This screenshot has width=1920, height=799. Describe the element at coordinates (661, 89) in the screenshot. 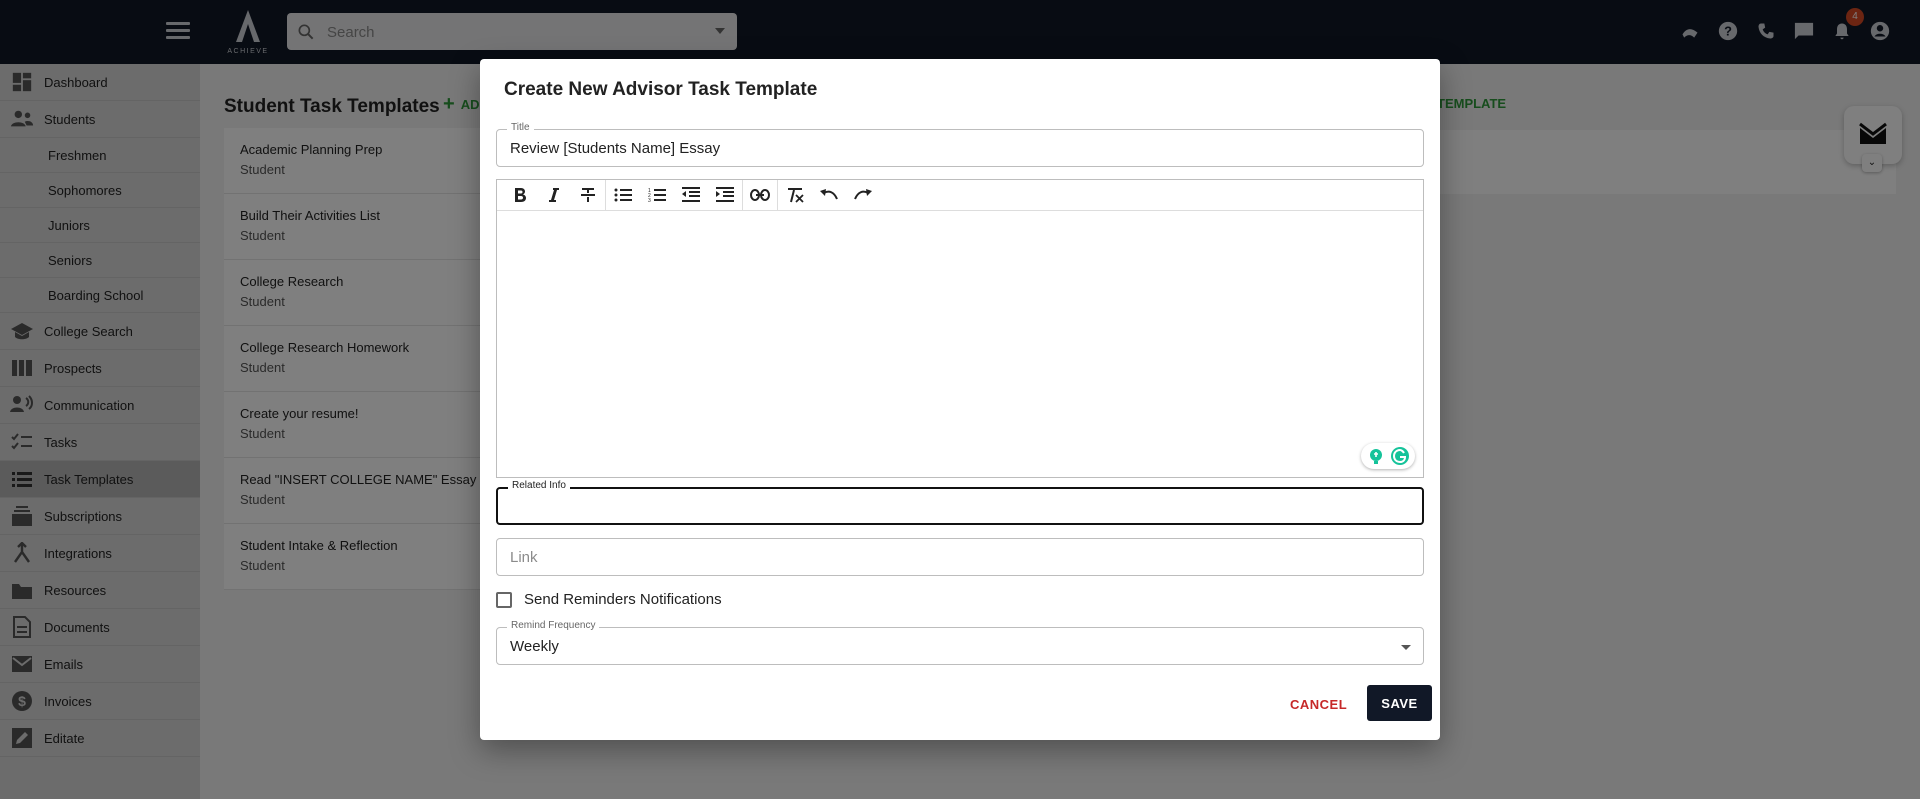

I see `dialog-title: Create New Advisor Task Template` at that location.